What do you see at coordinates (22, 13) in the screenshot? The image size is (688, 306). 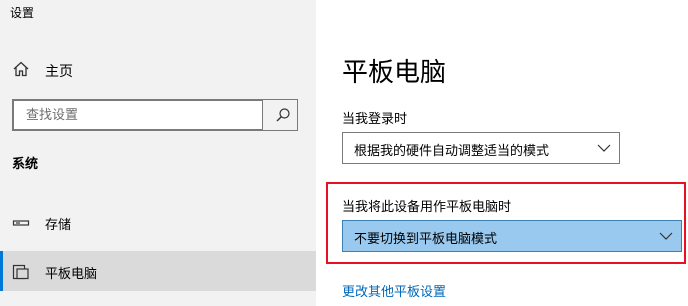 I see `app-title: 设置` at bounding box center [22, 13].